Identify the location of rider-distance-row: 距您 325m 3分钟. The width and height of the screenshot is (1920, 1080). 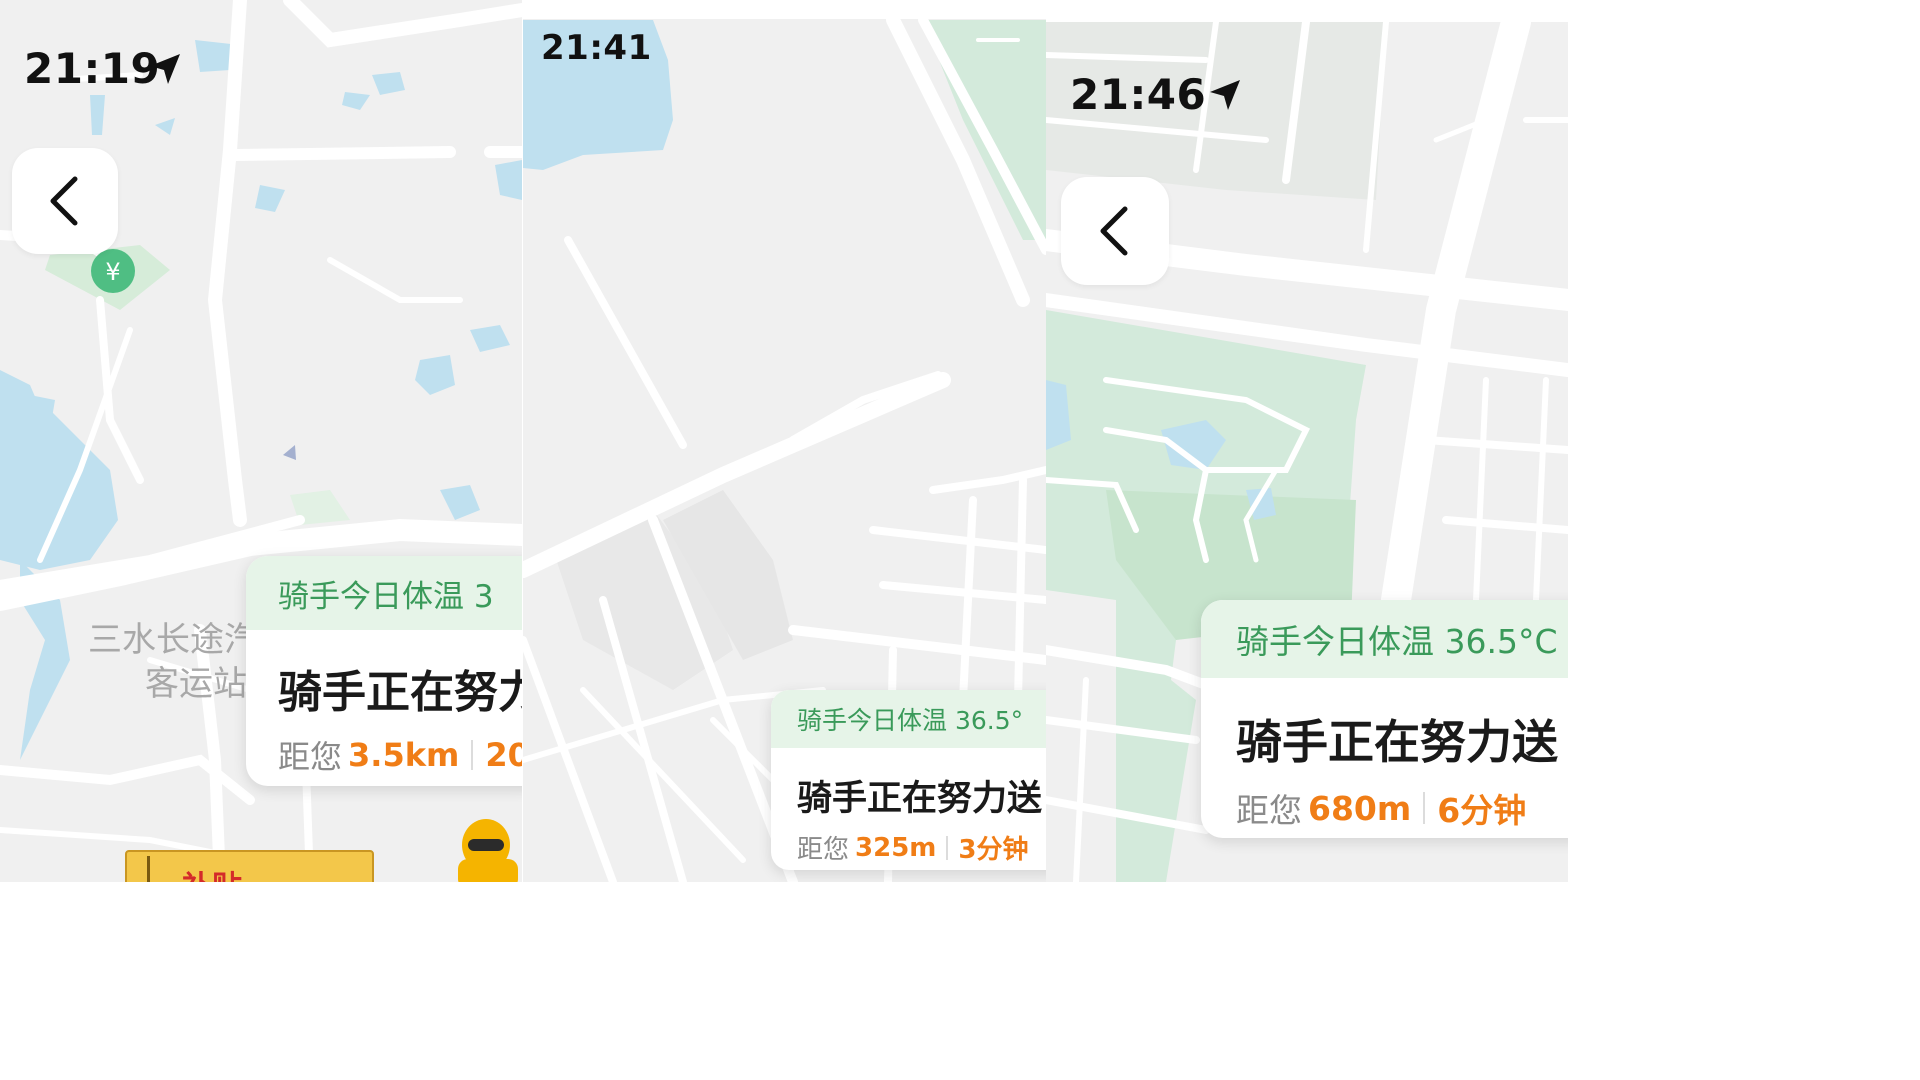
(908, 847).